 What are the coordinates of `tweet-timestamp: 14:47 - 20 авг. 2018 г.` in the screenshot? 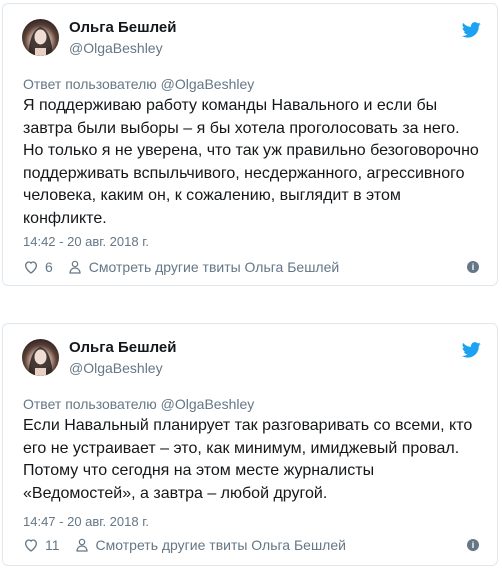 It's located at (86, 521).